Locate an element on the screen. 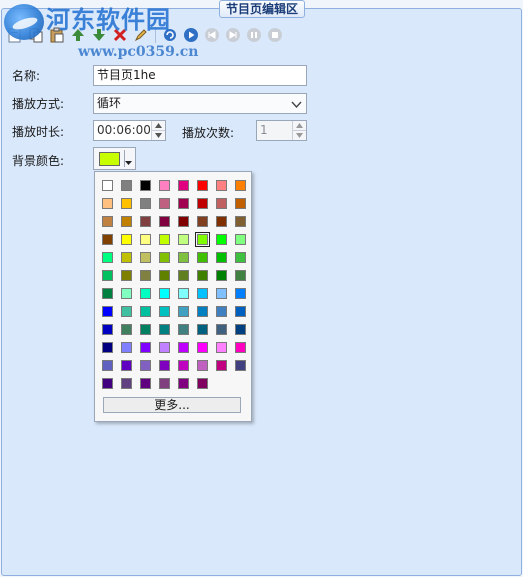  previous-icon is located at coordinates (212, 35).